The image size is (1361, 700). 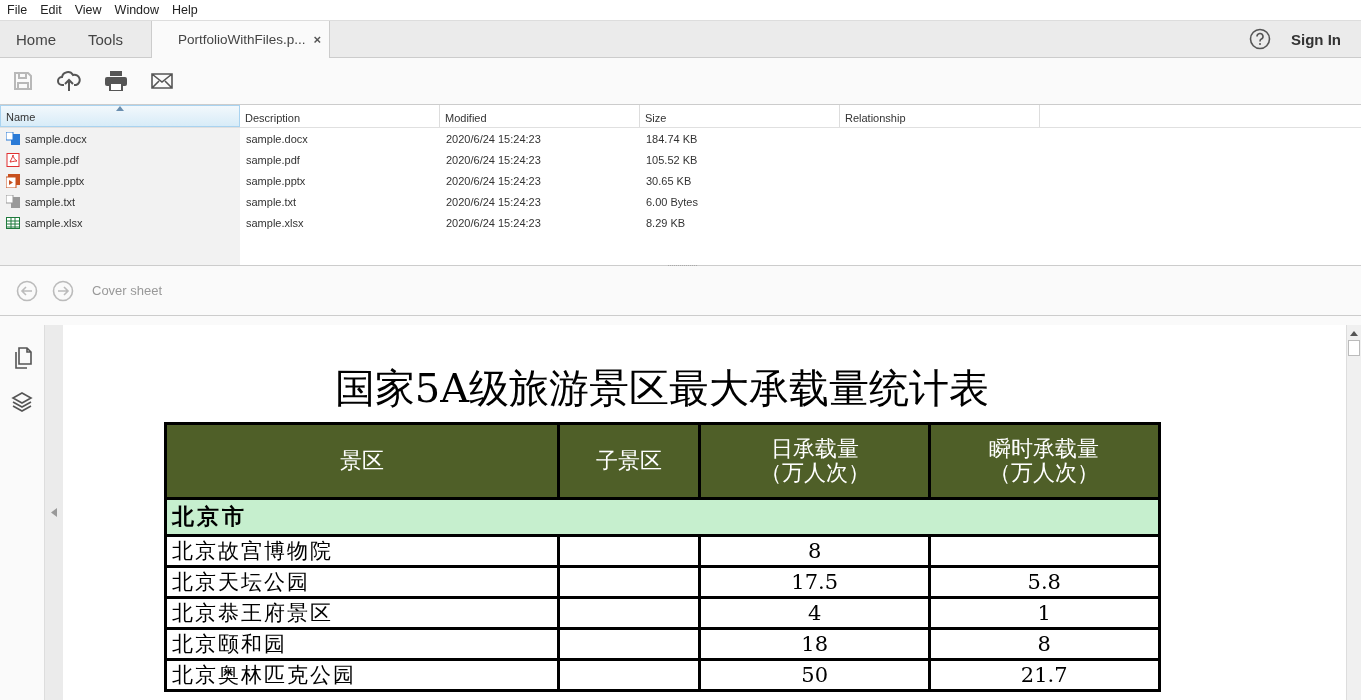 I want to click on file-name: sample.txt, so click(x=50, y=201).